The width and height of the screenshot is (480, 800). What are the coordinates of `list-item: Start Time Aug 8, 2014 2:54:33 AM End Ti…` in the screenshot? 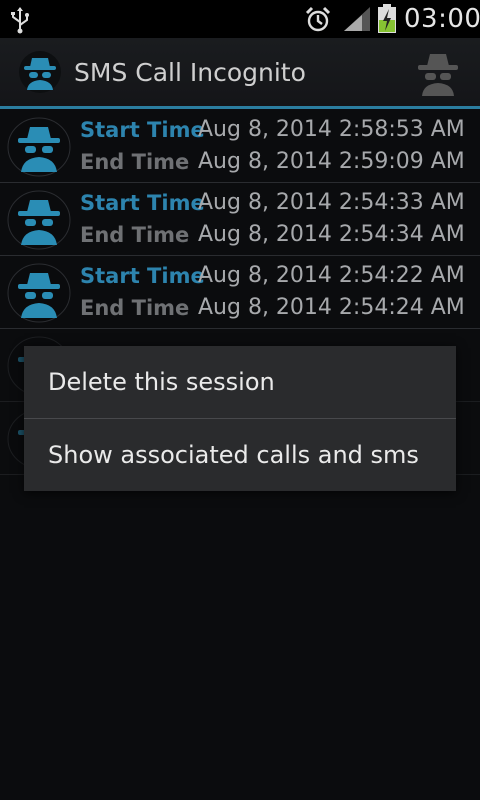 It's located at (240, 219).